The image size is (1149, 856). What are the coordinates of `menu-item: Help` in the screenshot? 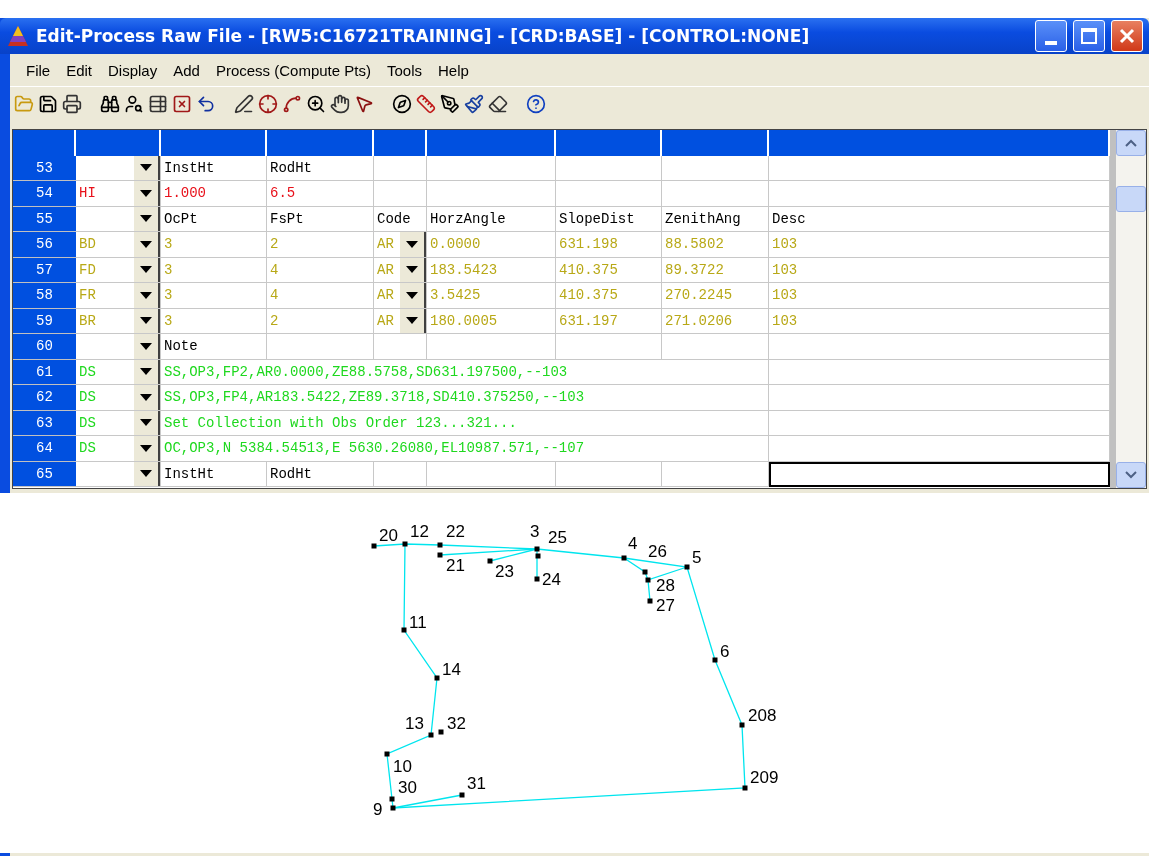 It's located at (453, 70).